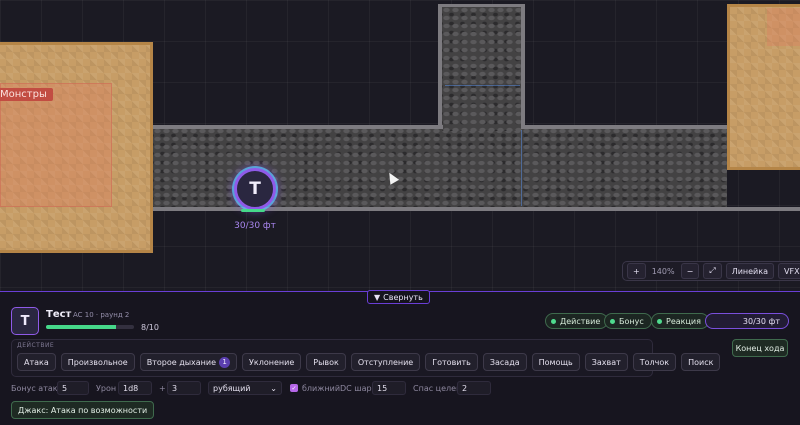 The width and height of the screenshot is (800, 425). Describe the element at coordinates (255, 226) in the screenshot. I see `token-movement-label: 30/30 фт` at that location.